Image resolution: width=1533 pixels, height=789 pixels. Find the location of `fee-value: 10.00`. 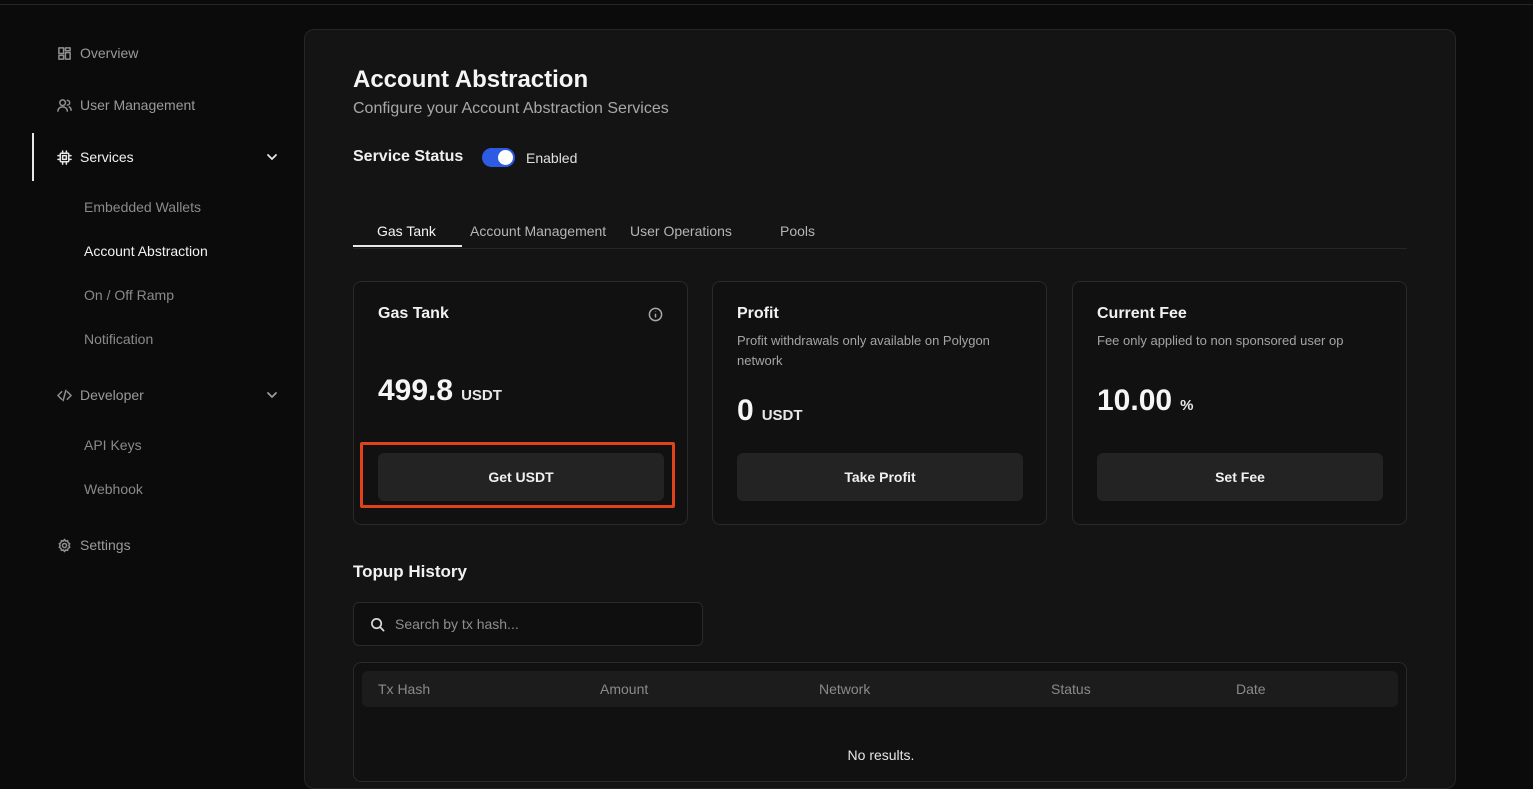

fee-value: 10.00 is located at coordinates (1135, 400).